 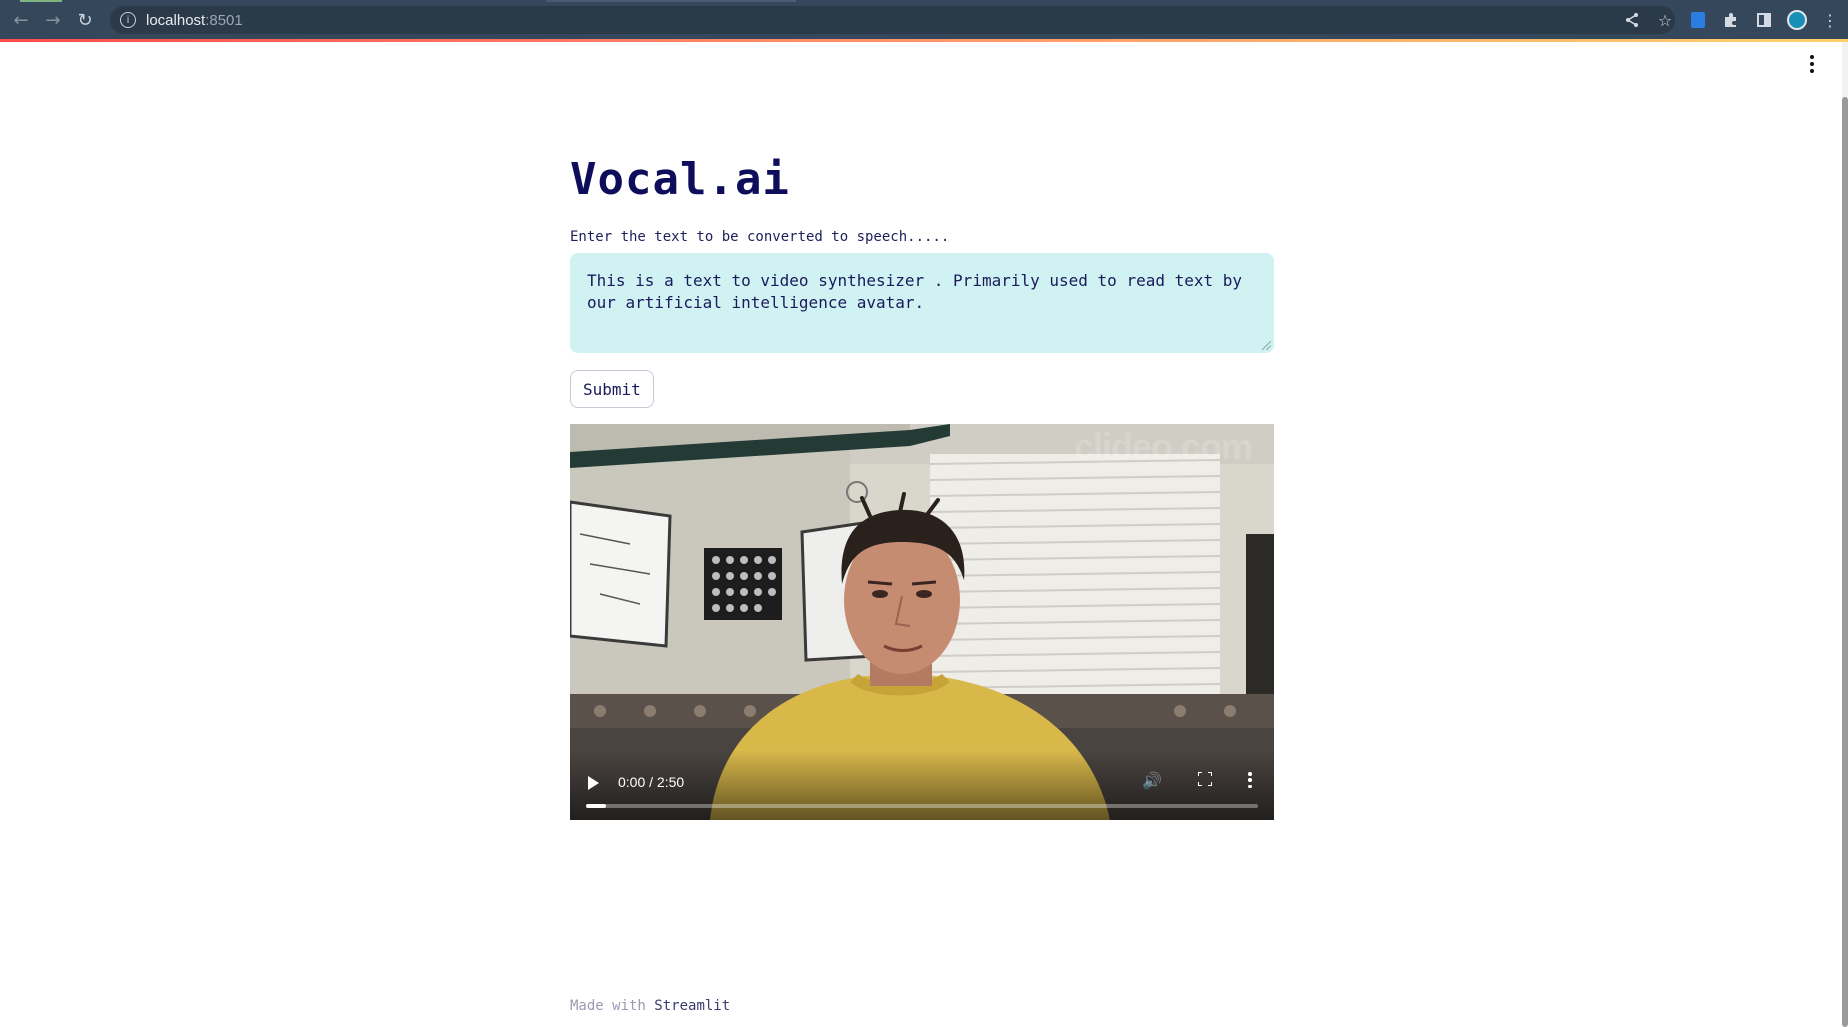 What do you see at coordinates (612, 389) in the screenshot?
I see `submit-button: Submit` at bounding box center [612, 389].